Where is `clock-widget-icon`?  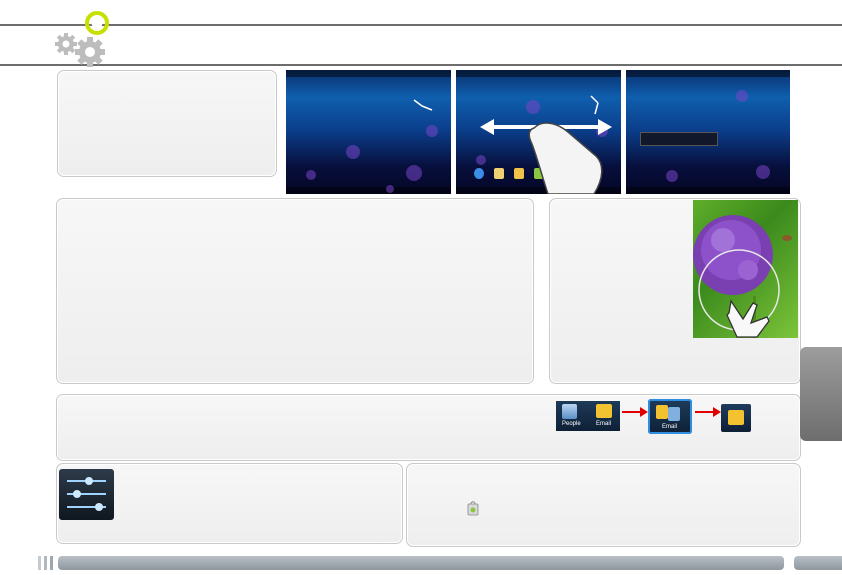 clock-widget-icon is located at coordinates (423, 105).